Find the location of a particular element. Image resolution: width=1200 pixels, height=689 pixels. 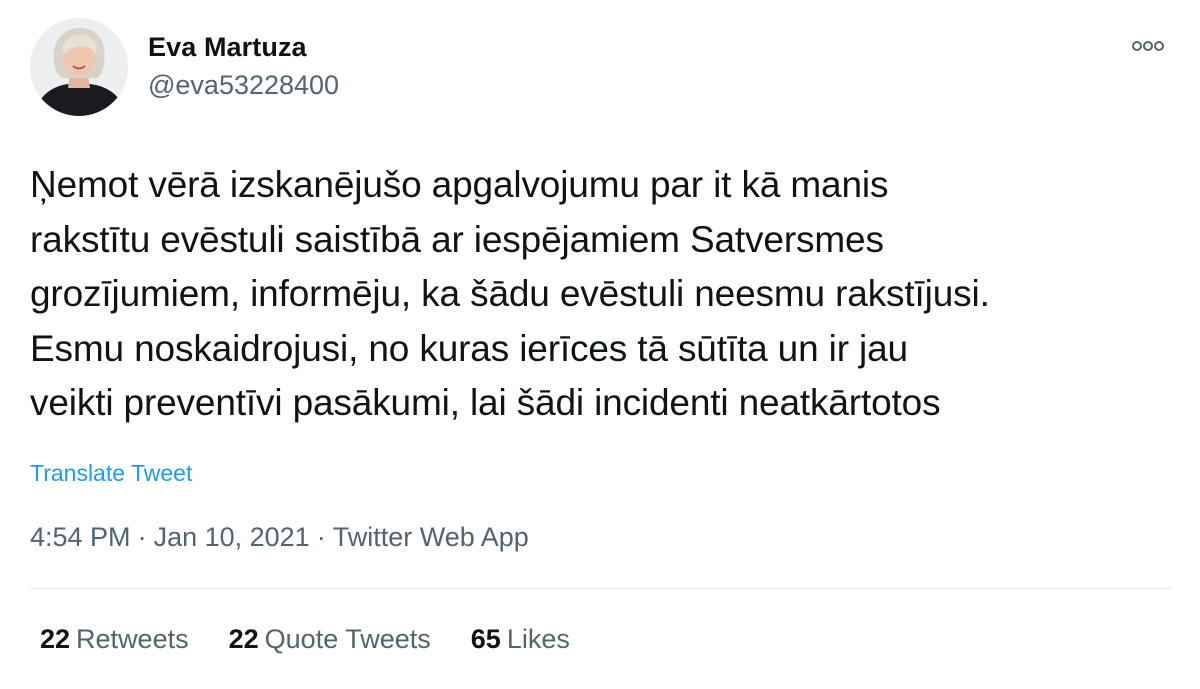

retweets-count: 22 is located at coordinates (55, 639).